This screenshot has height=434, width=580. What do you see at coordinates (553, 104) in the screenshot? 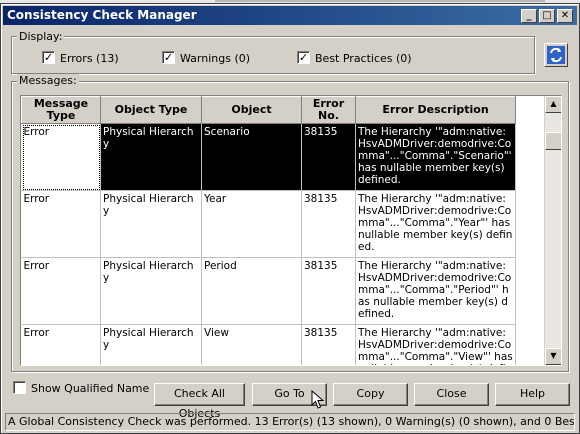
I see `scroll-up-icon: ▲` at bounding box center [553, 104].